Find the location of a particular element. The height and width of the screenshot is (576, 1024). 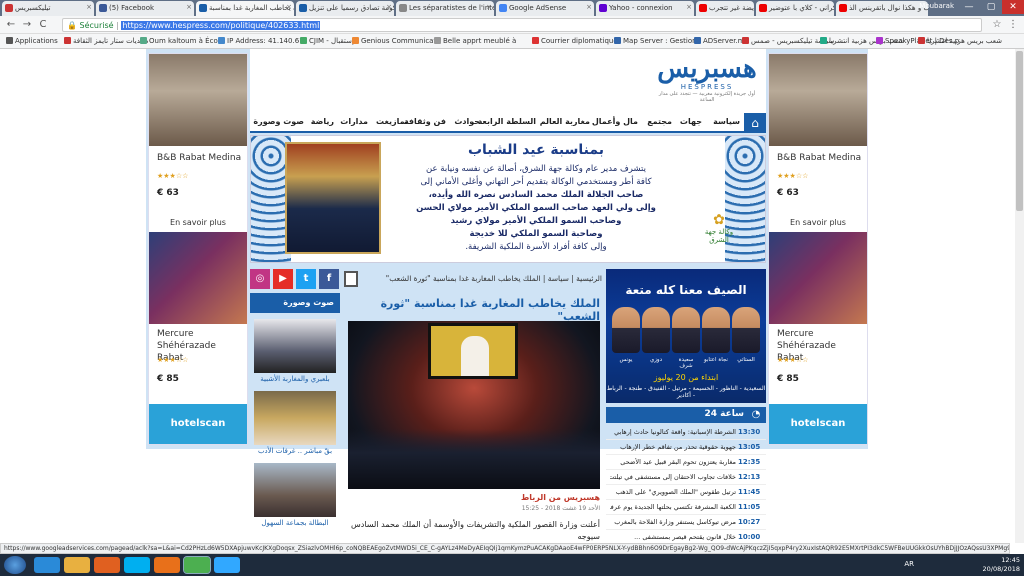

news-title: جهوية حقوقية تحذر من تفاقم خطر الإرهاب is located at coordinates (673, 447).